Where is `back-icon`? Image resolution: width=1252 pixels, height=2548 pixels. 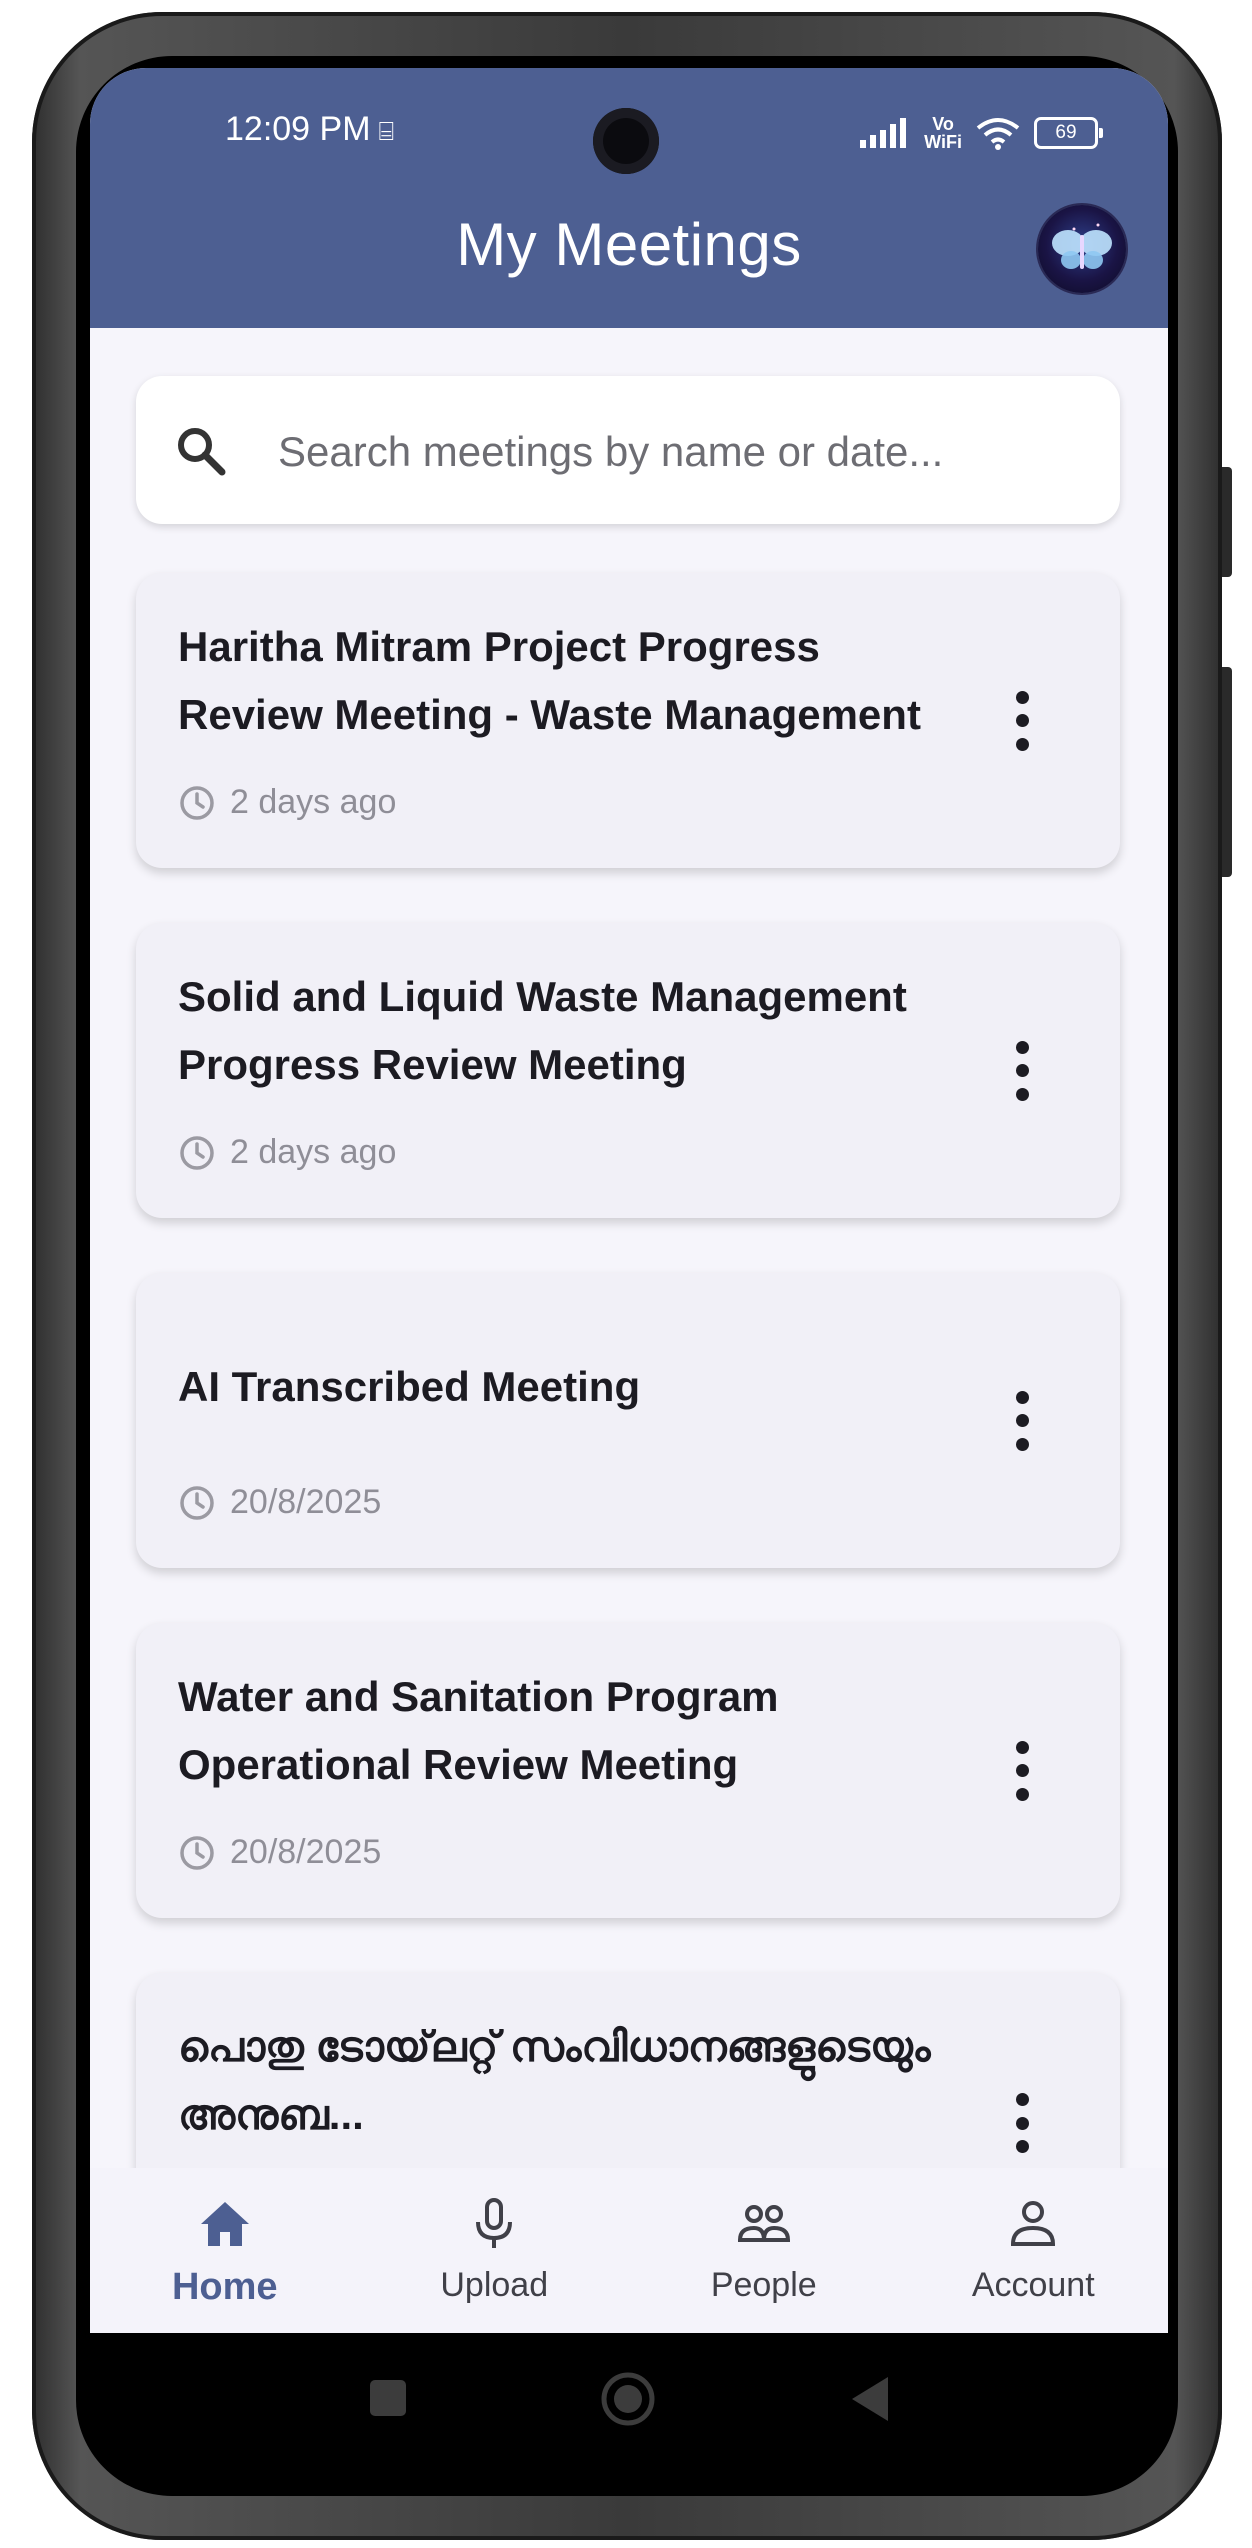
back-icon is located at coordinates (870, 2399).